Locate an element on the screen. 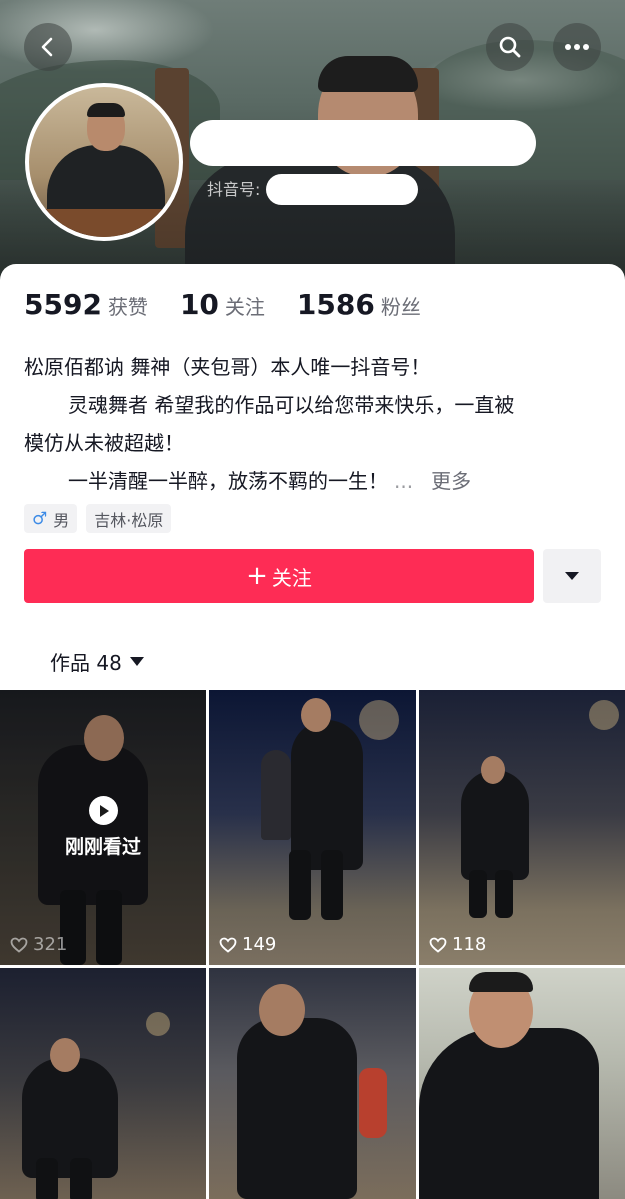 The width and height of the screenshot is (625, 1199). gender-label: 男 is located at coordinates (61, 520).